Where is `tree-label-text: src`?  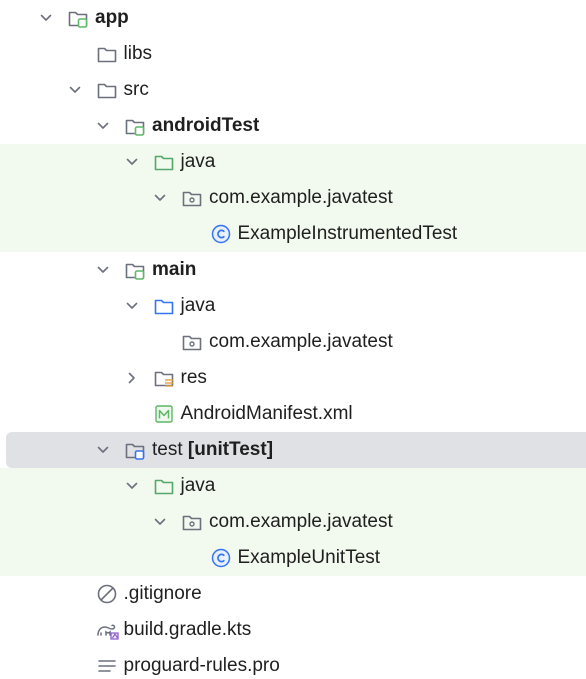 tree-label-text: src is located at coordinates (136, 89).